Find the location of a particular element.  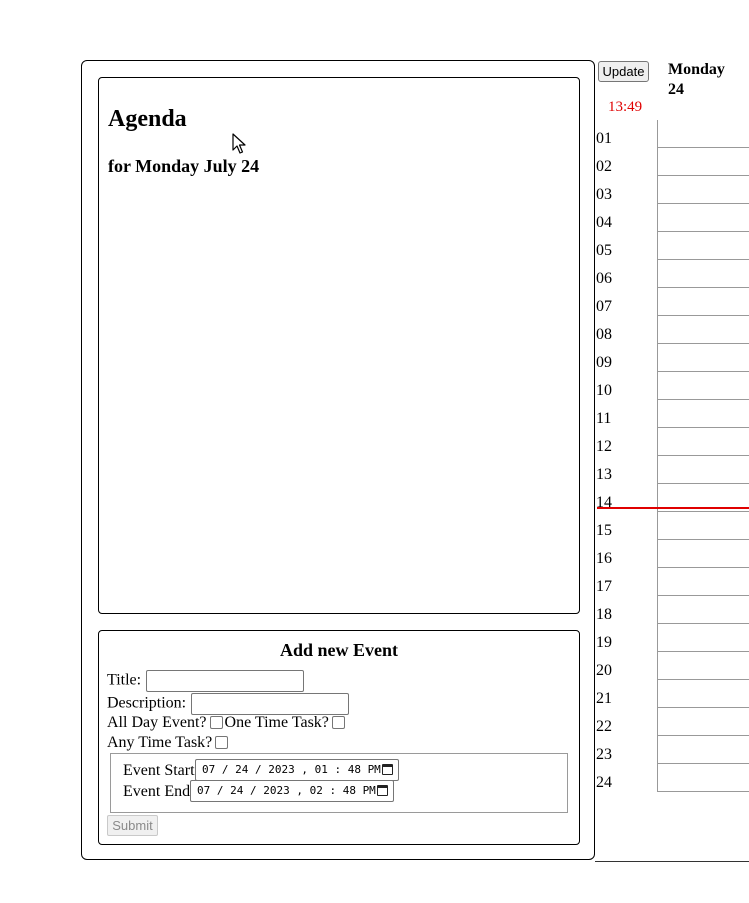

title-label: Title: is located at coordinates (124, 680).